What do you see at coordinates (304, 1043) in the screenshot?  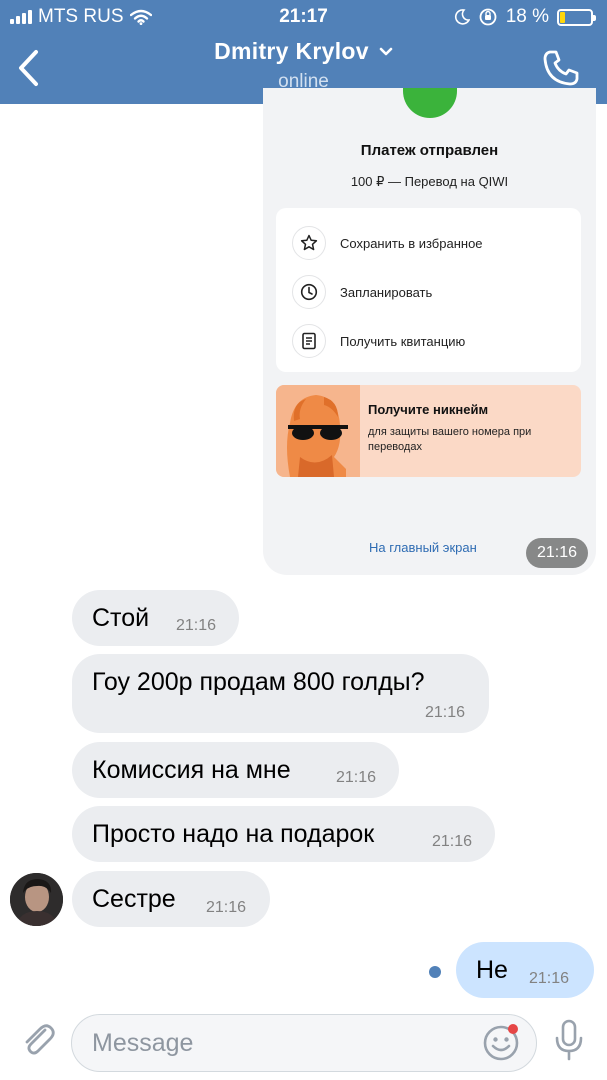 I see `message-input` at bounding box center [304, 1043].